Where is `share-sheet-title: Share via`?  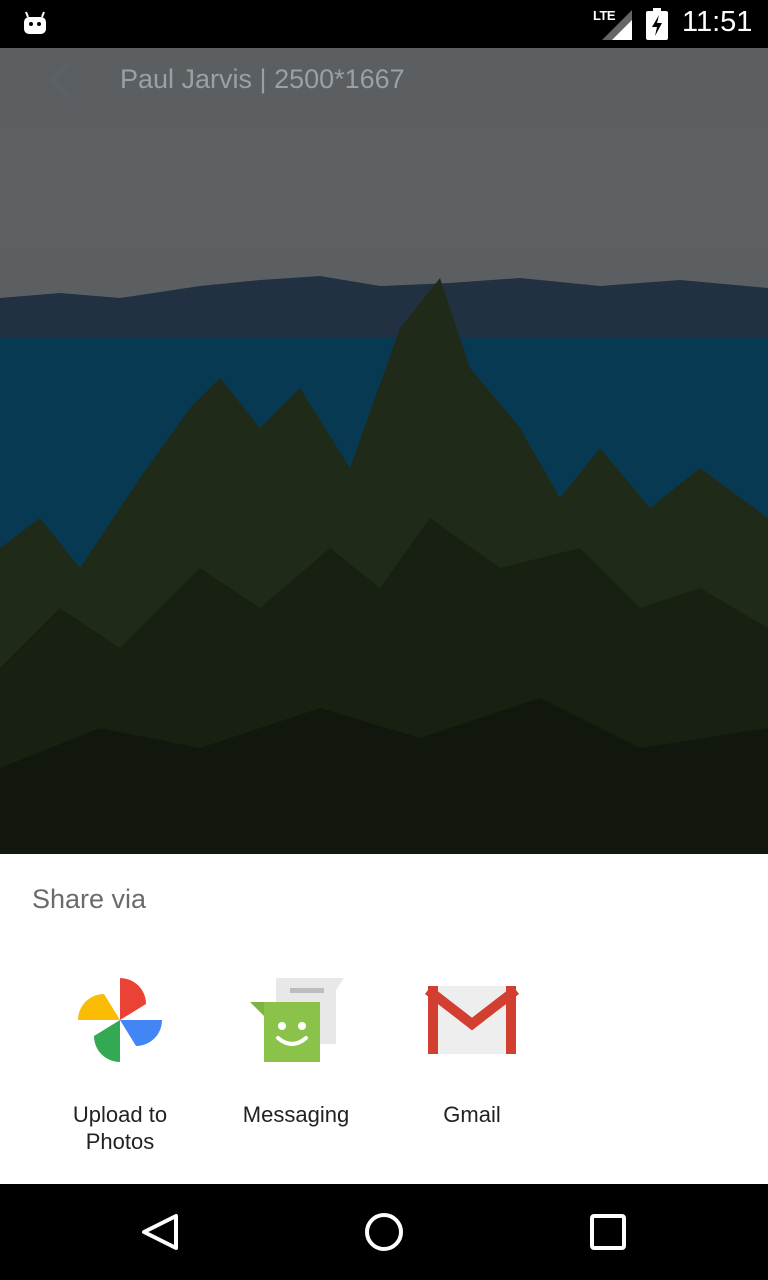
share-sheet-title: Share via is located at coordinates (89, 899).